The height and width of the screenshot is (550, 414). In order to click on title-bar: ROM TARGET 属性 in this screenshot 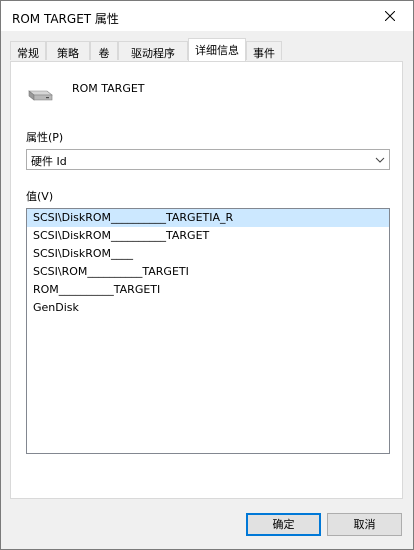, I will do `click(207, 16)`.